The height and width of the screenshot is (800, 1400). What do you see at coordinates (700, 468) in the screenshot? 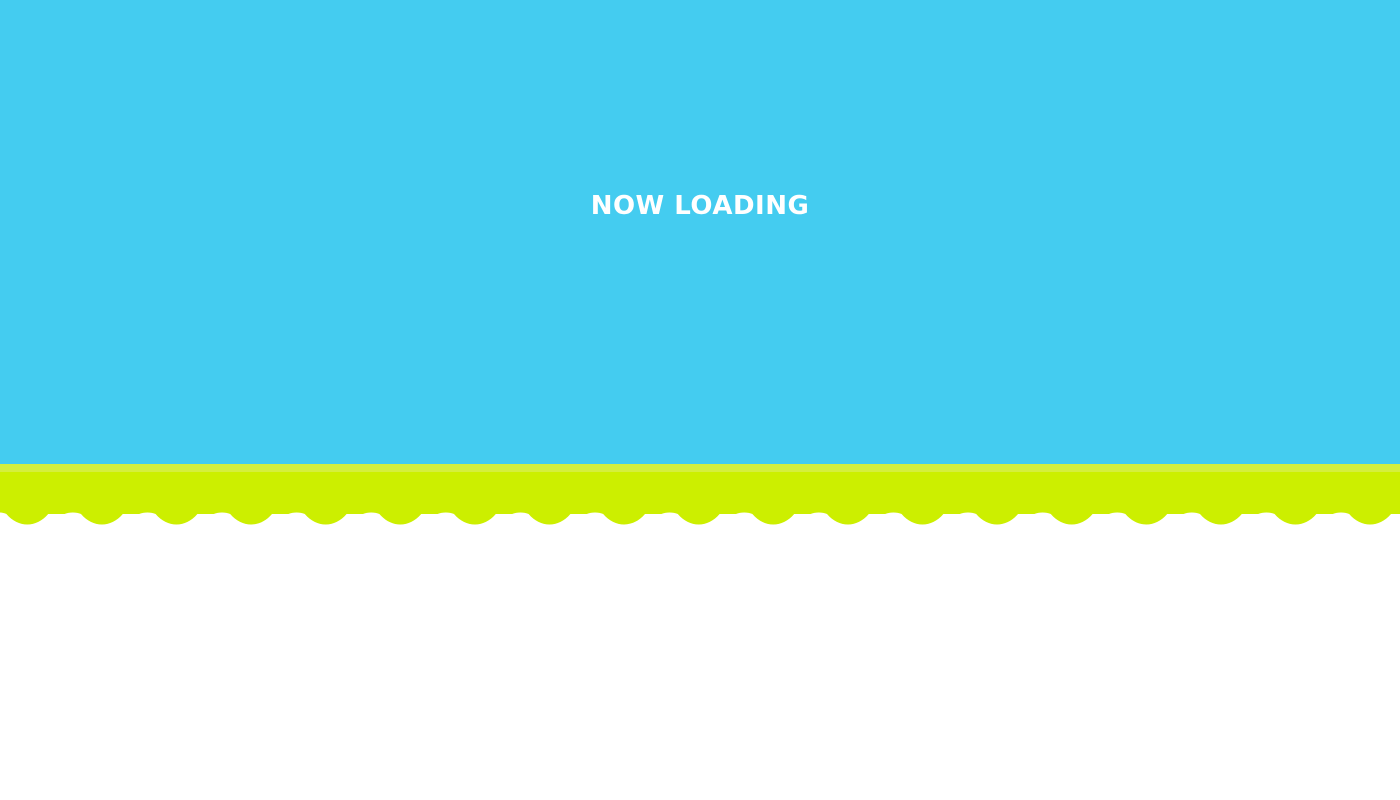
I see `divider-line` at bounding box center [700, 468].